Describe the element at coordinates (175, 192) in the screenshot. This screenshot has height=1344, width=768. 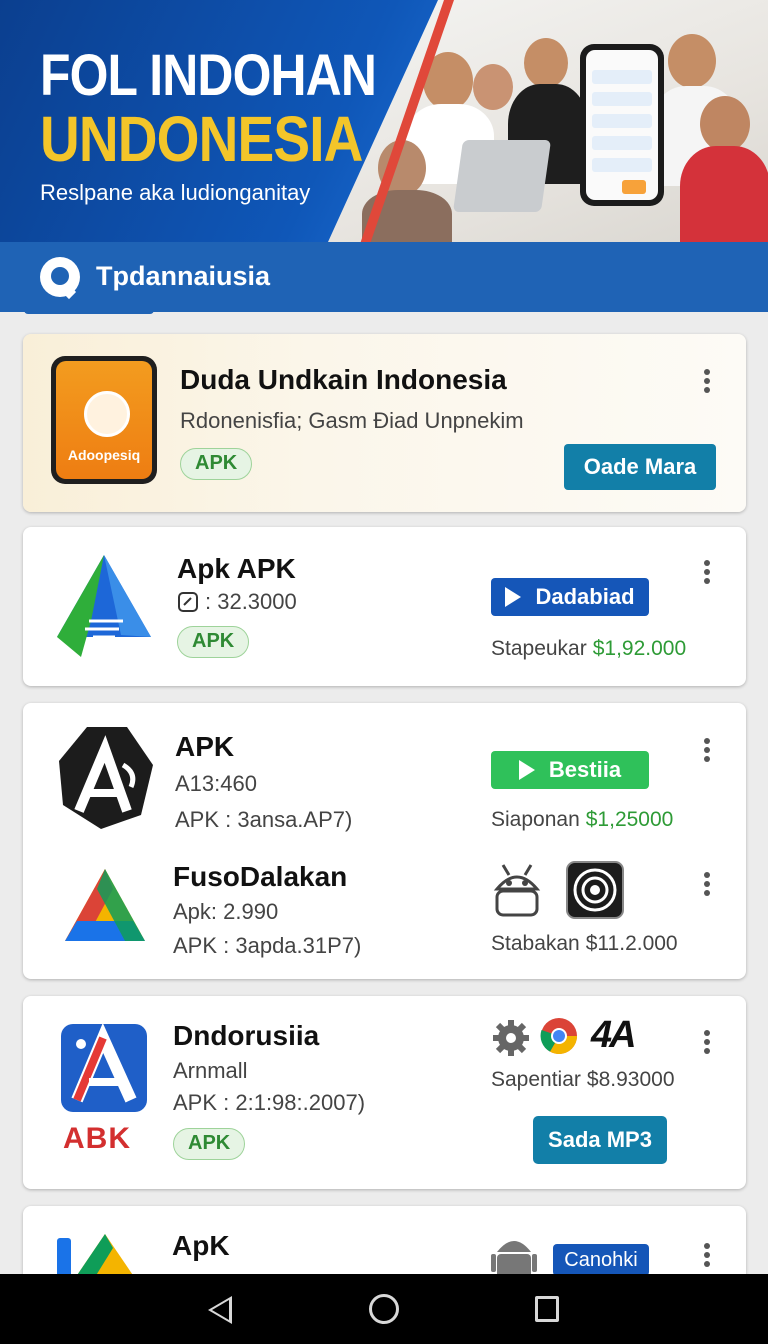
I see `banner-subtitle: Reslpane aka ludionganitay` at that location.